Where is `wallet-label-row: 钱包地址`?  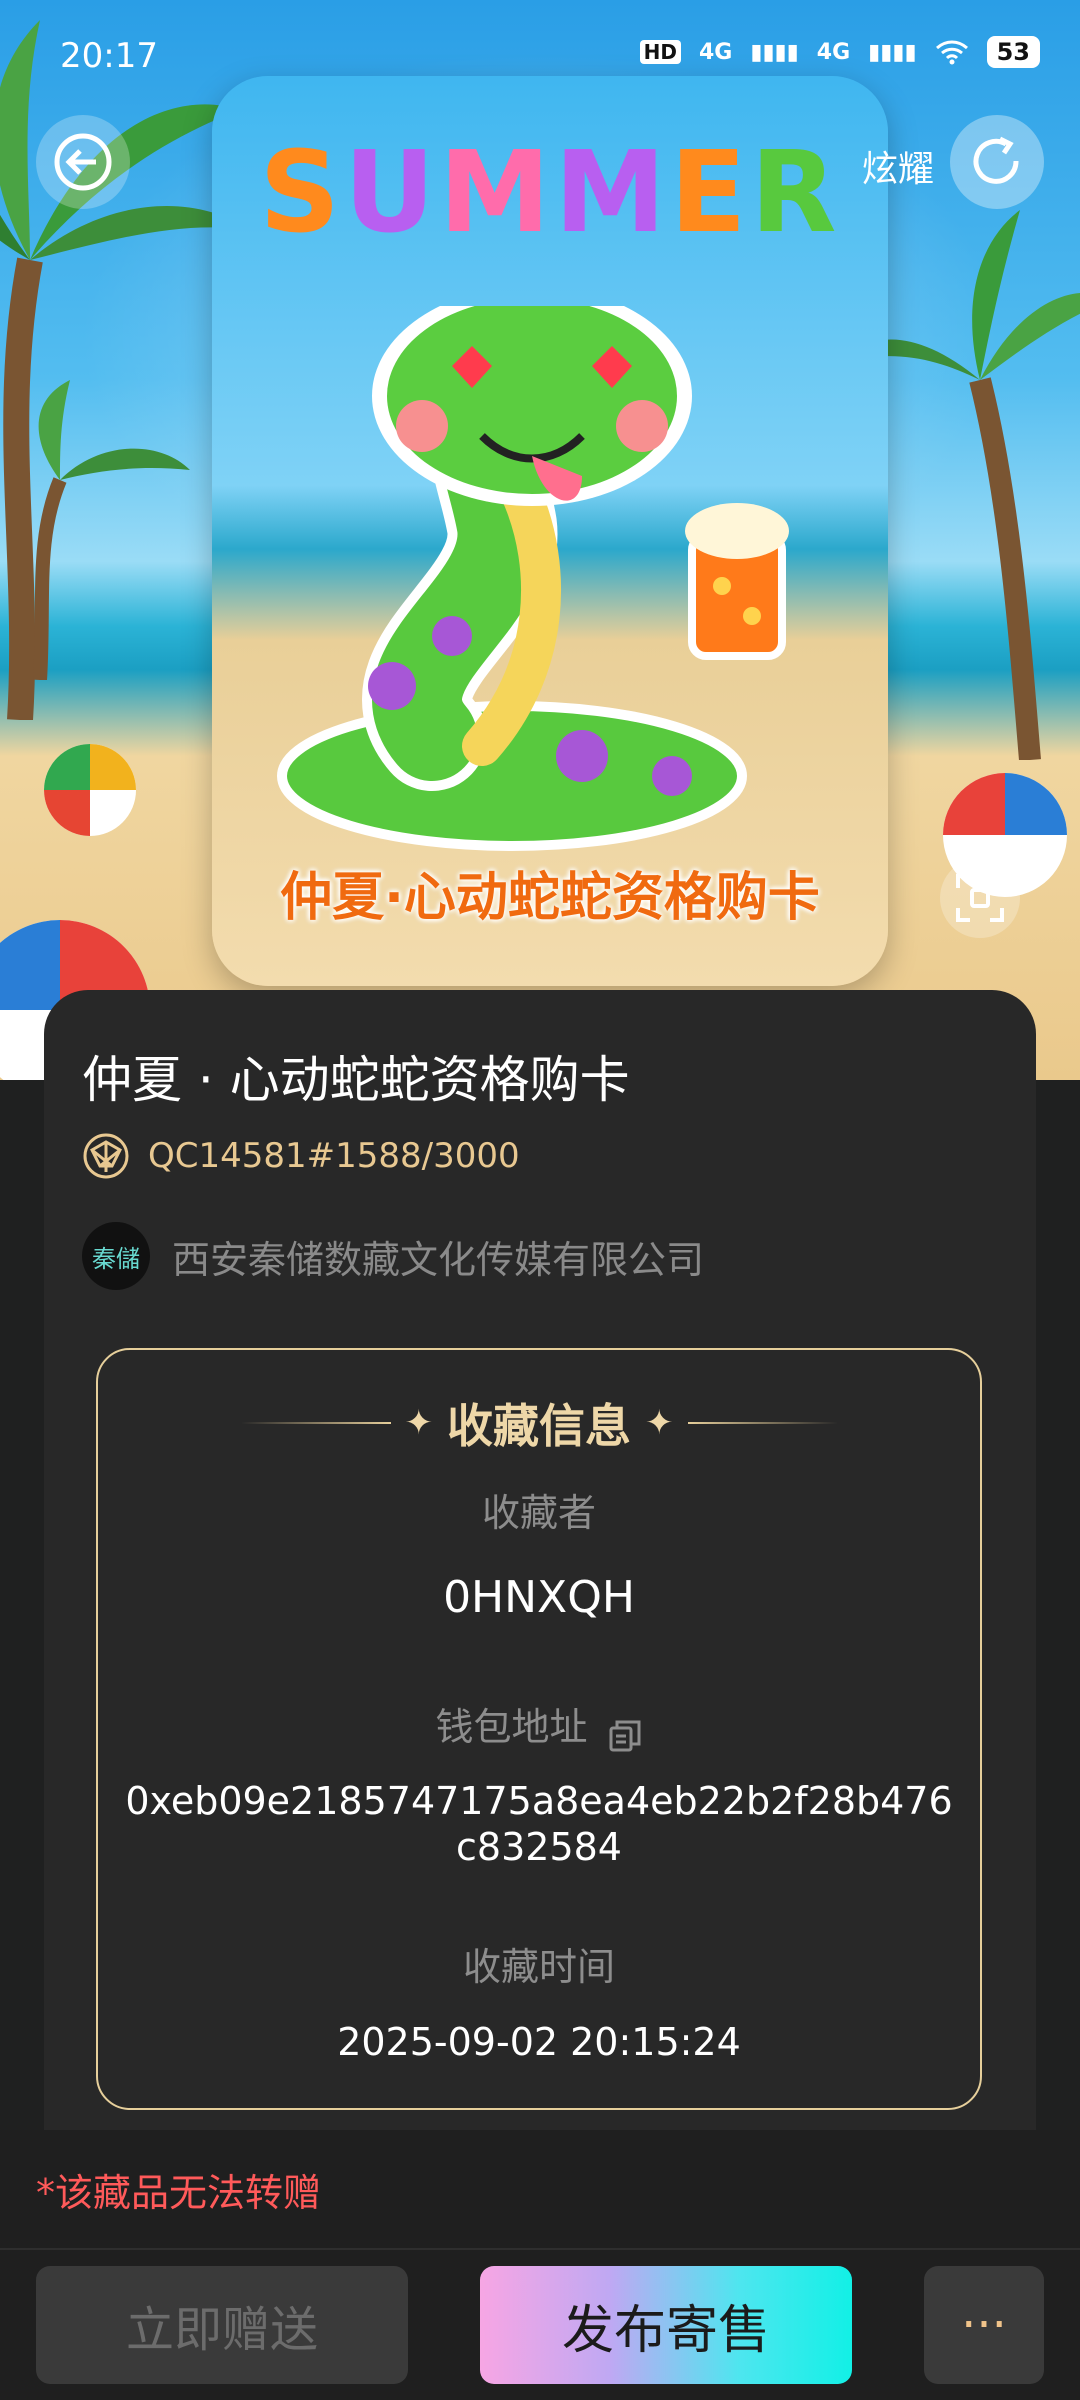 wallet-label-row: 钱包地址 is located at coordinates (539, 1725).